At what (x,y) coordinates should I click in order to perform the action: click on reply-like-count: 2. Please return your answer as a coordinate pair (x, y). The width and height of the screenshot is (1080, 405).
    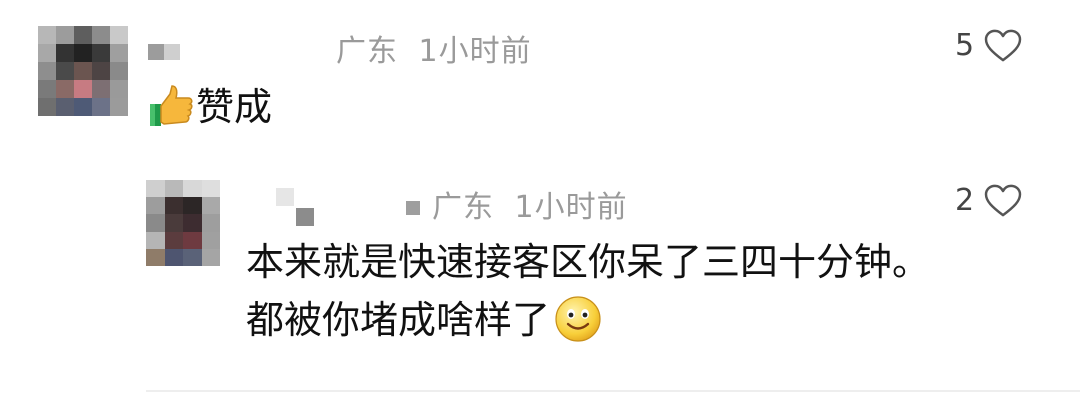
    Looking at the image, I should click on (965, 200).